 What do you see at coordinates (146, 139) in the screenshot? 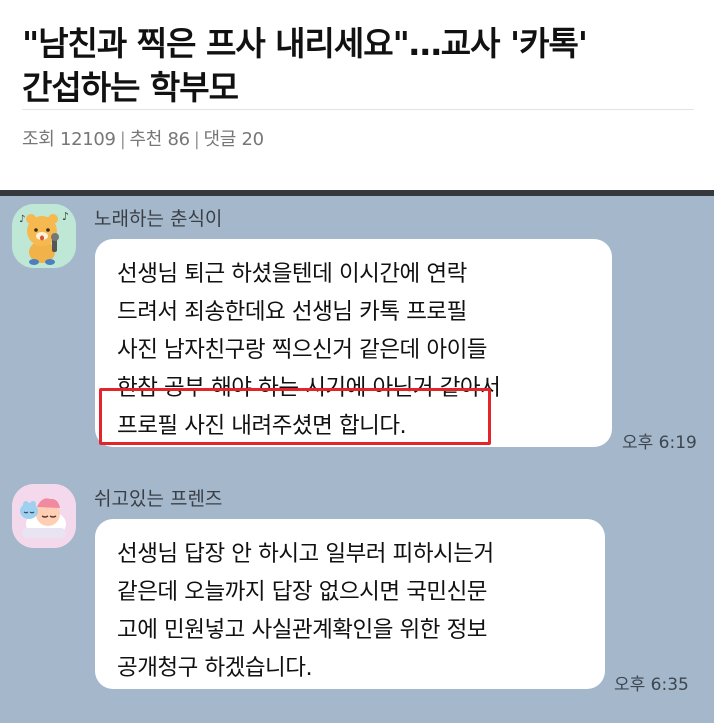
I see `recommend-label: 추천` at bounding box center [146, 139].